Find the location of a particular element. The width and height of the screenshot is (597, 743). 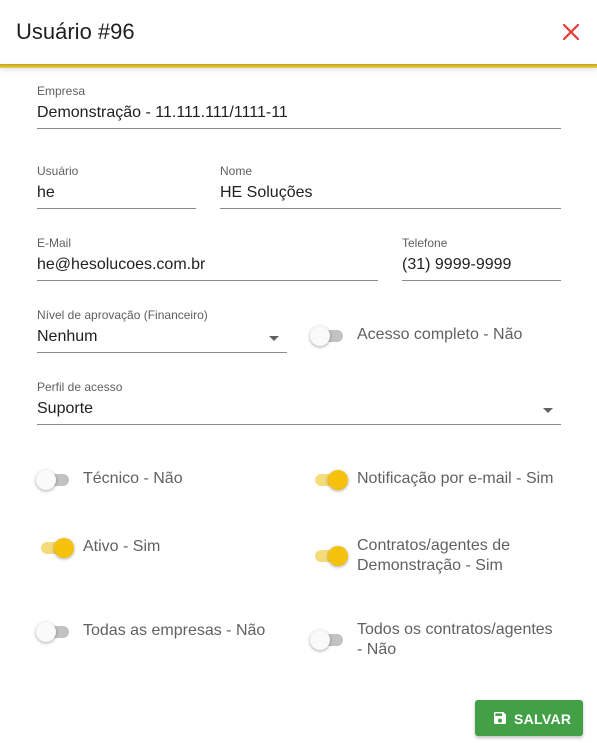

dialog-title: Usuário #96 is located at coordinates (75, 31).